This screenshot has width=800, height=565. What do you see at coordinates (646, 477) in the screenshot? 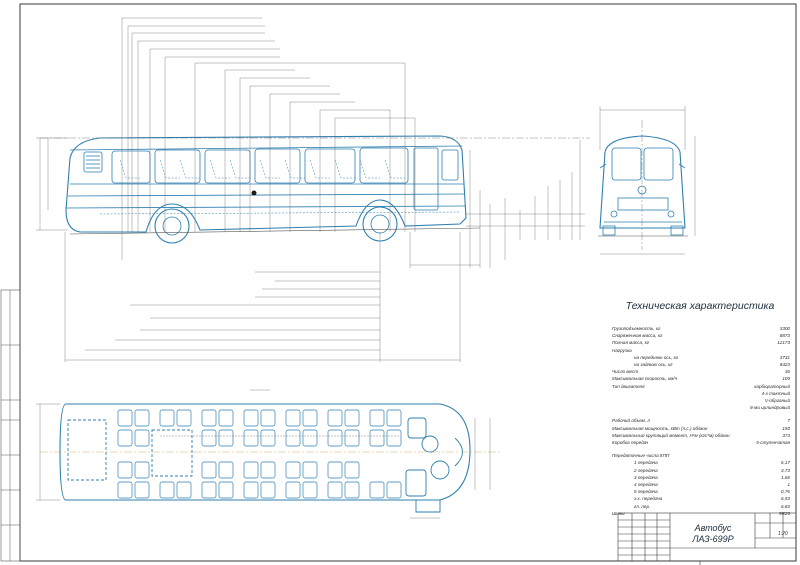
I see `spec-label: 3 передача` at bounding box center [646, 477].